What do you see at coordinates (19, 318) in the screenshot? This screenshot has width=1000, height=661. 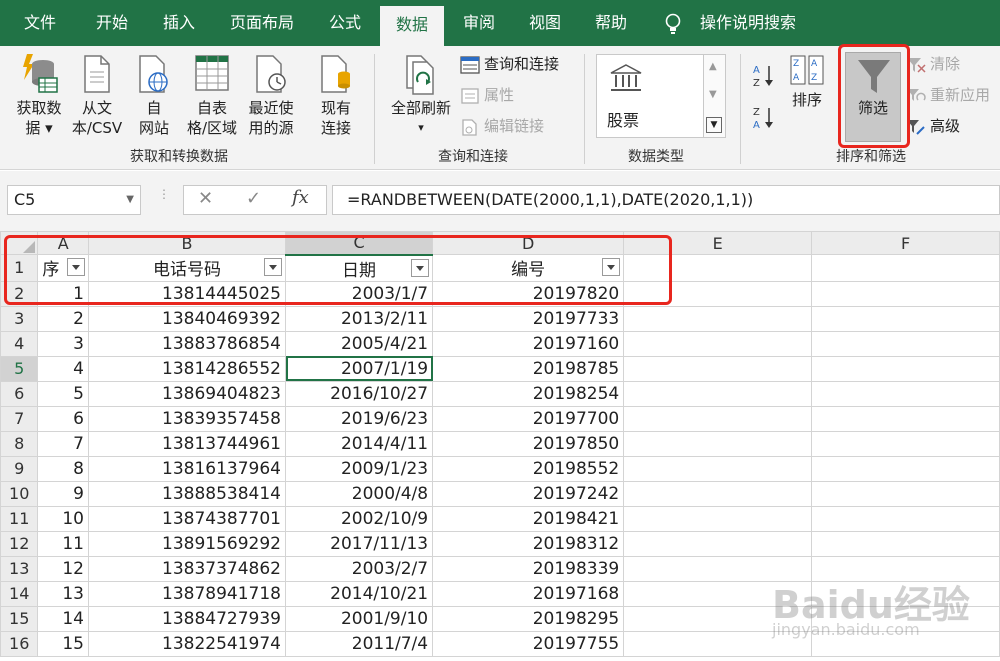 I see `row-header: 3` at bounding box center [19, 318].